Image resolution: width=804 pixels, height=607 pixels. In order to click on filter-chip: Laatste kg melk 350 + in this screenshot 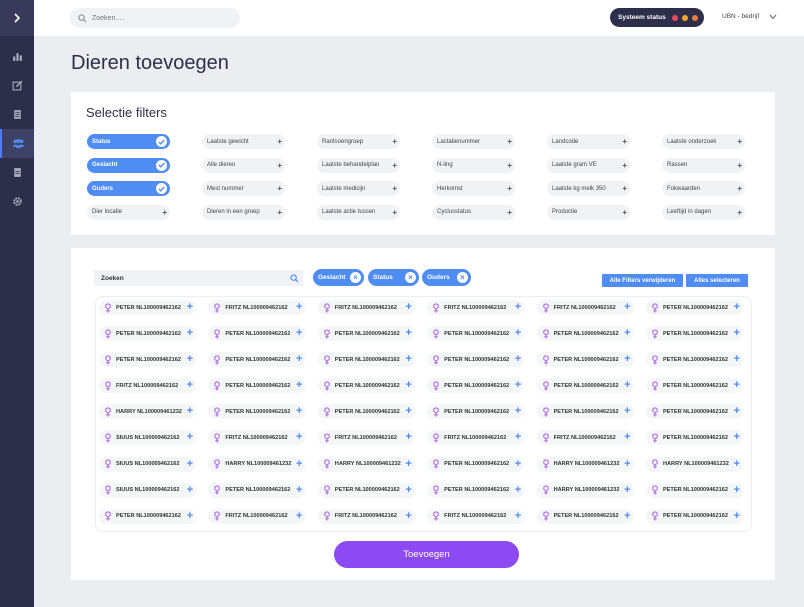, I will do `click(588, 188)`.